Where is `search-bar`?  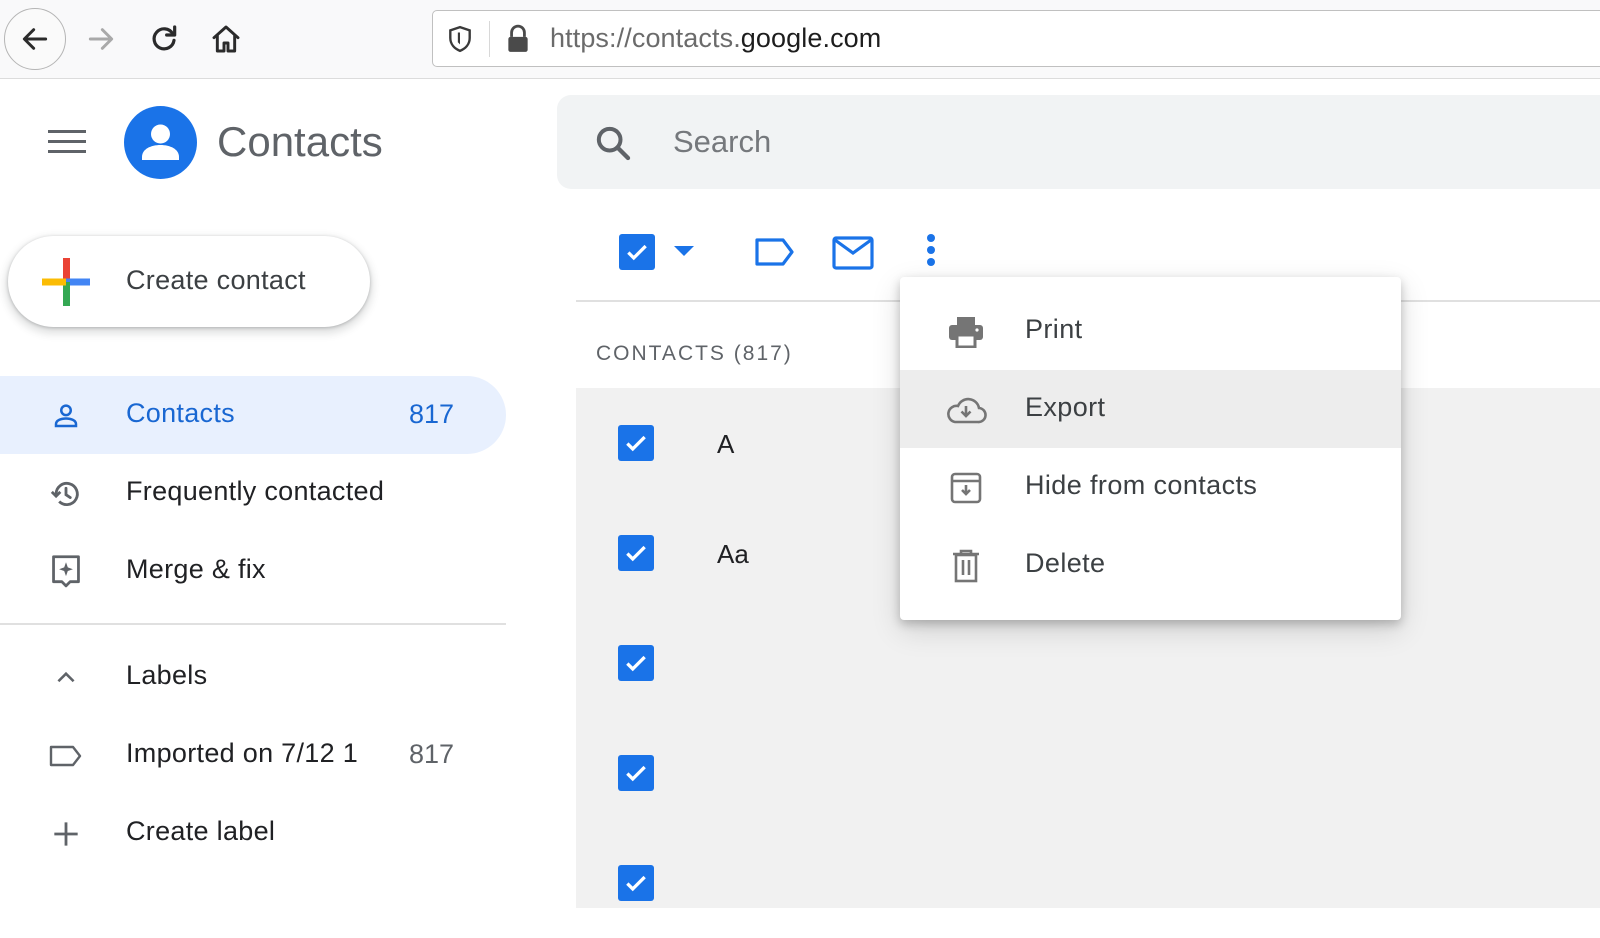
search-bar is located at coordinates (1078, 142).